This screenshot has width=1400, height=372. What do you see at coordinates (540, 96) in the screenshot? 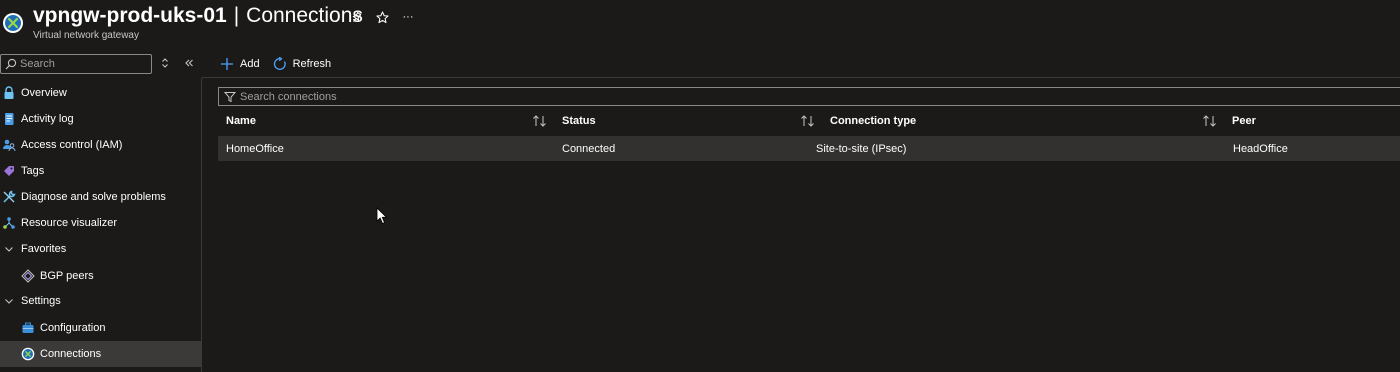
I see `connections-filter-input` at bounding box center [540, 96].